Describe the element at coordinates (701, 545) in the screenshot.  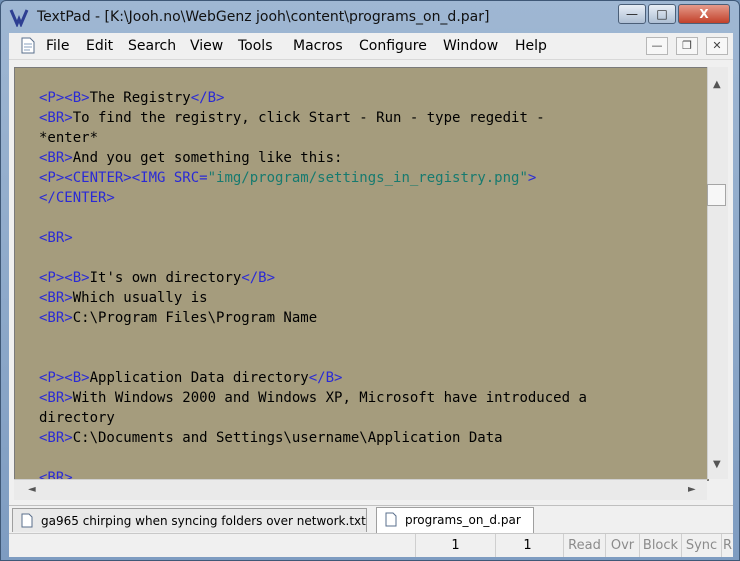
I see `status-sync: Sync` at that location.